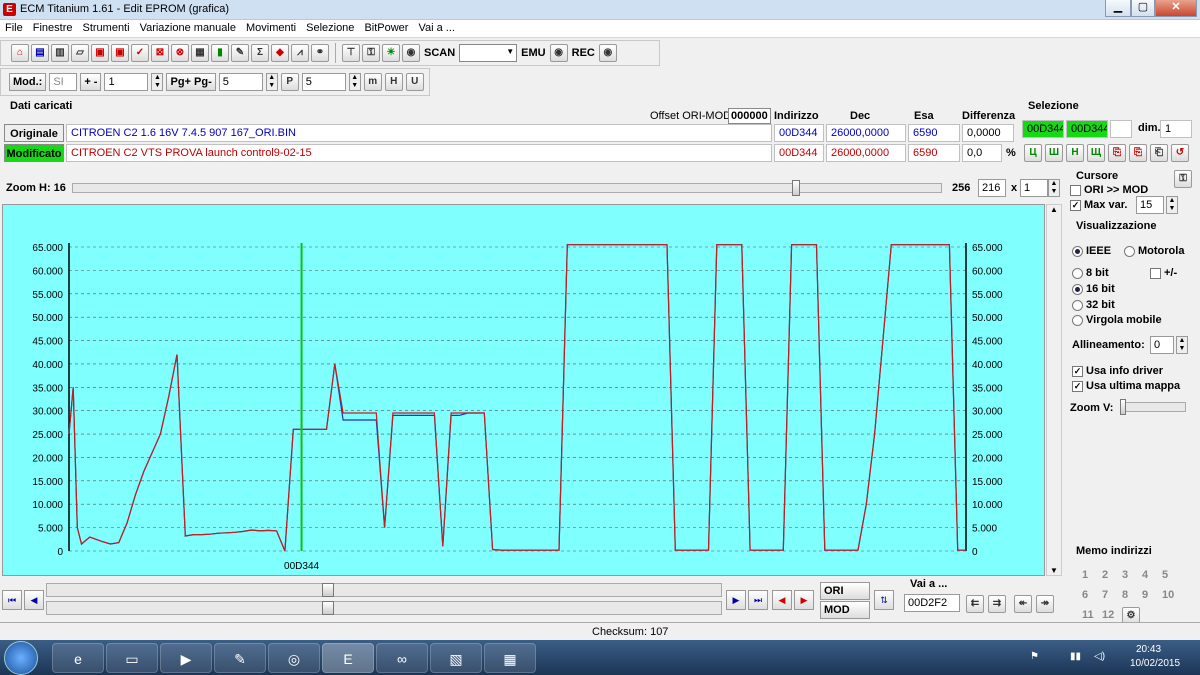 The width and height of the screenshot is (1200, 675). What do you see at coordinates (1090, 273) in the screenshot?
I see `bit8-radio: 8 bit` at bounding box center [1090, 273].